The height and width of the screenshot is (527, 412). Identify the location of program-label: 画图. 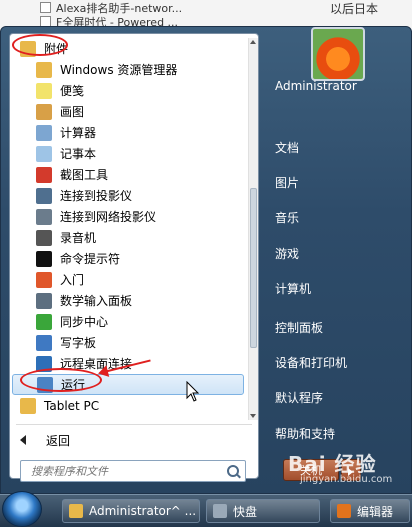
(72, 112).